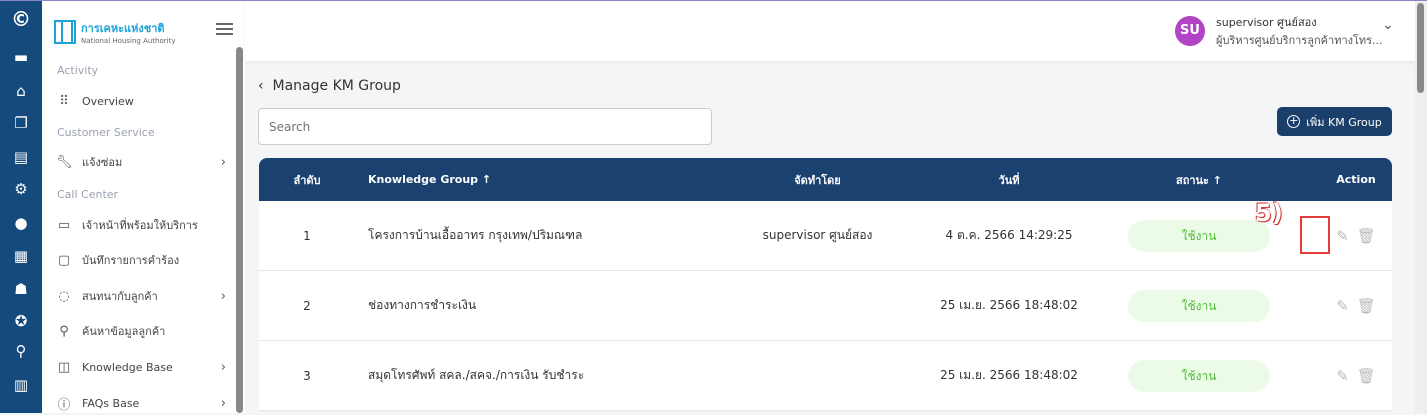 Image resolution: width=1427 pixels, height=415 pixels. What do you see at coordinates (307, 180) in the screenshot?
I see `col-order: ลำดับ` at bounding box center [307, 180].